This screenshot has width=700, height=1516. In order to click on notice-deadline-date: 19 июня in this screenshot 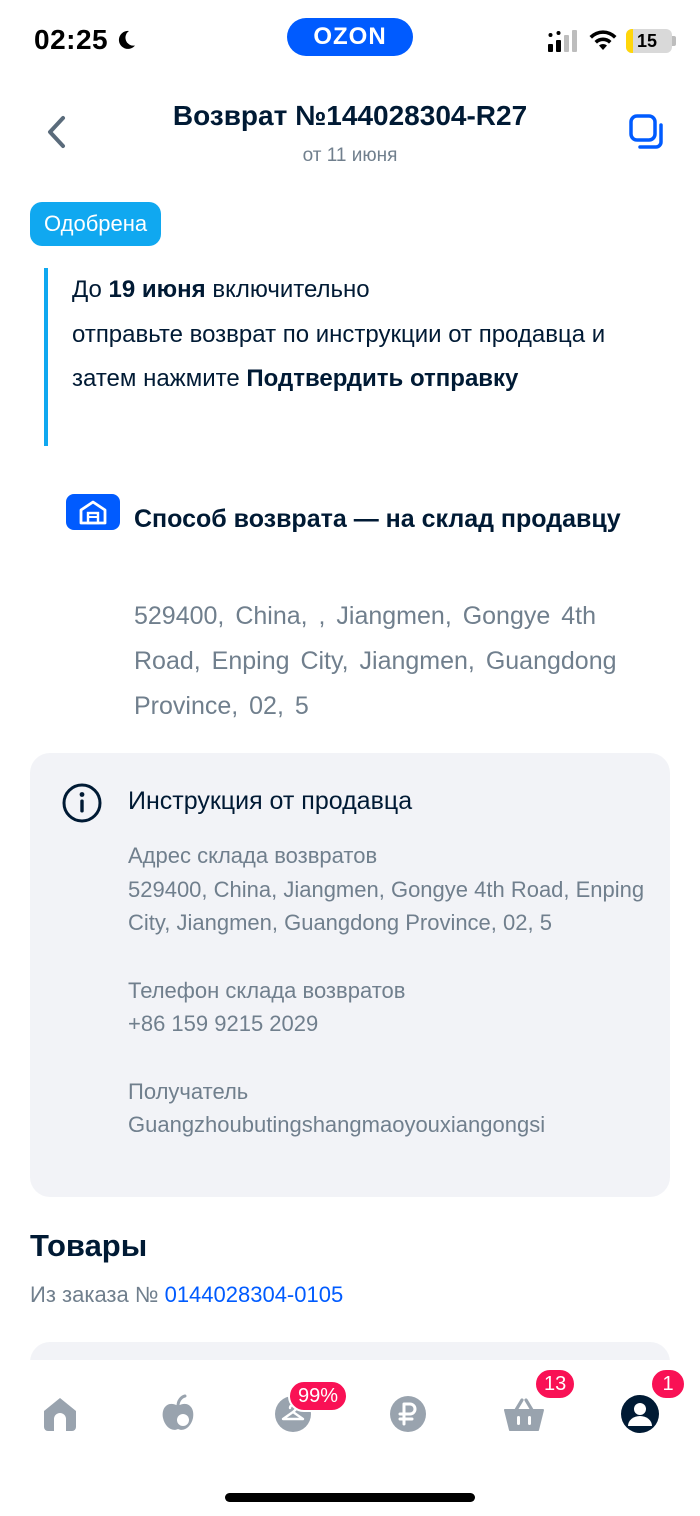, I will do `click(157, 289)`.